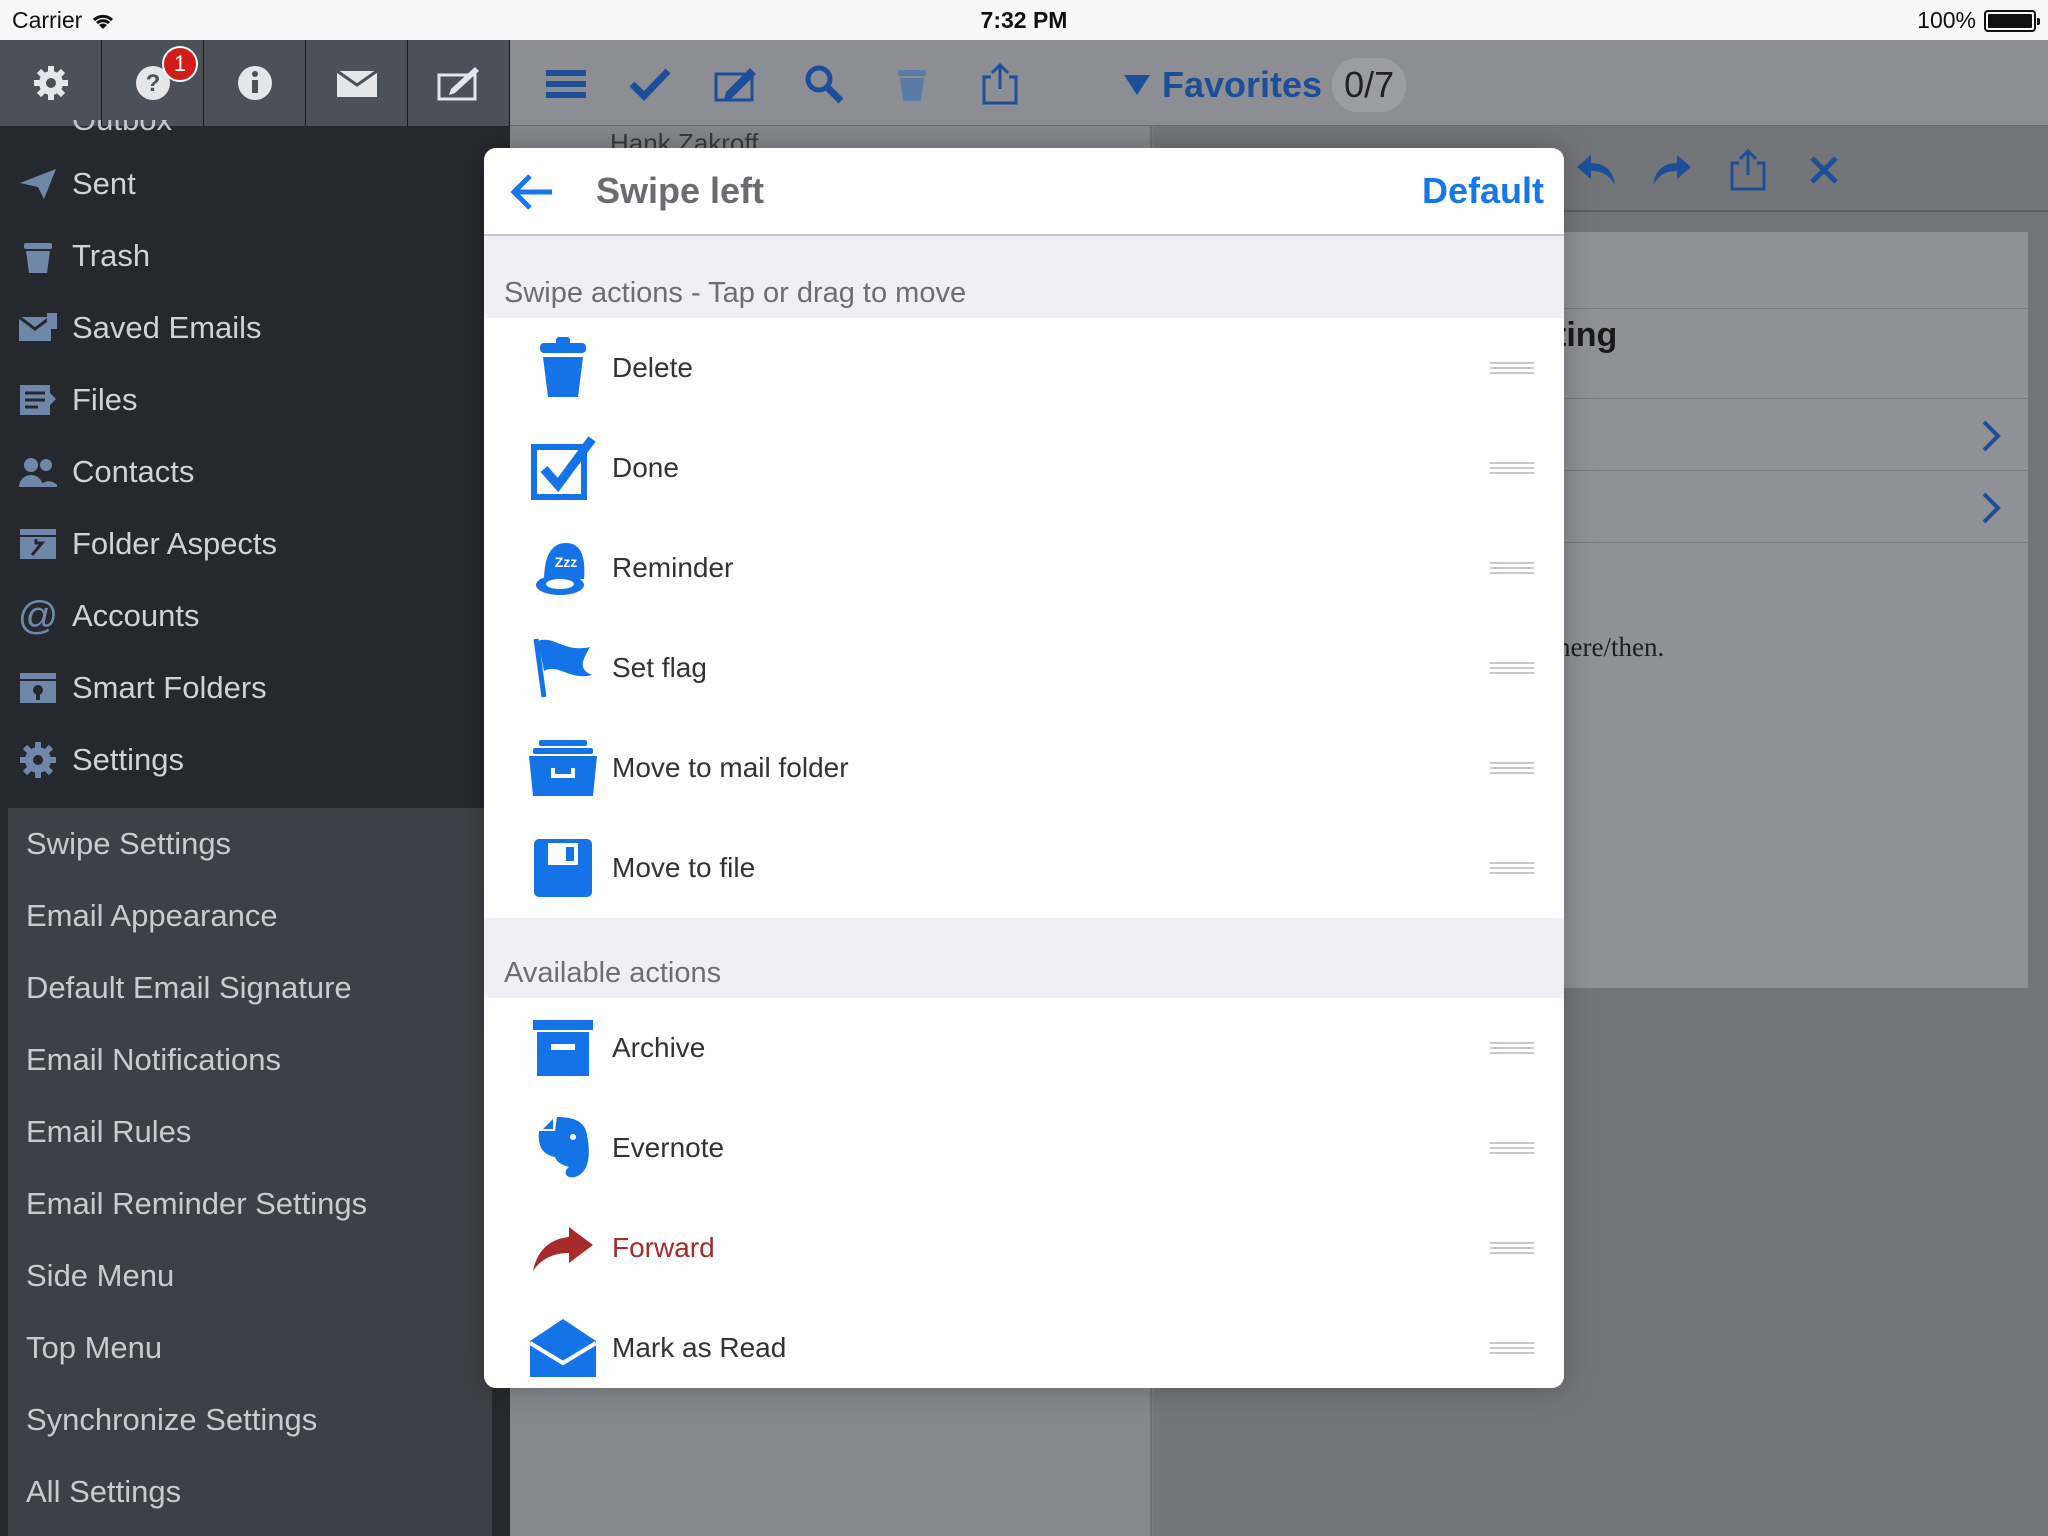 Image resolution: width=2048 pixels, height=1536 pixels. I want to click on detail-heading: ting, so click(1586, 335).